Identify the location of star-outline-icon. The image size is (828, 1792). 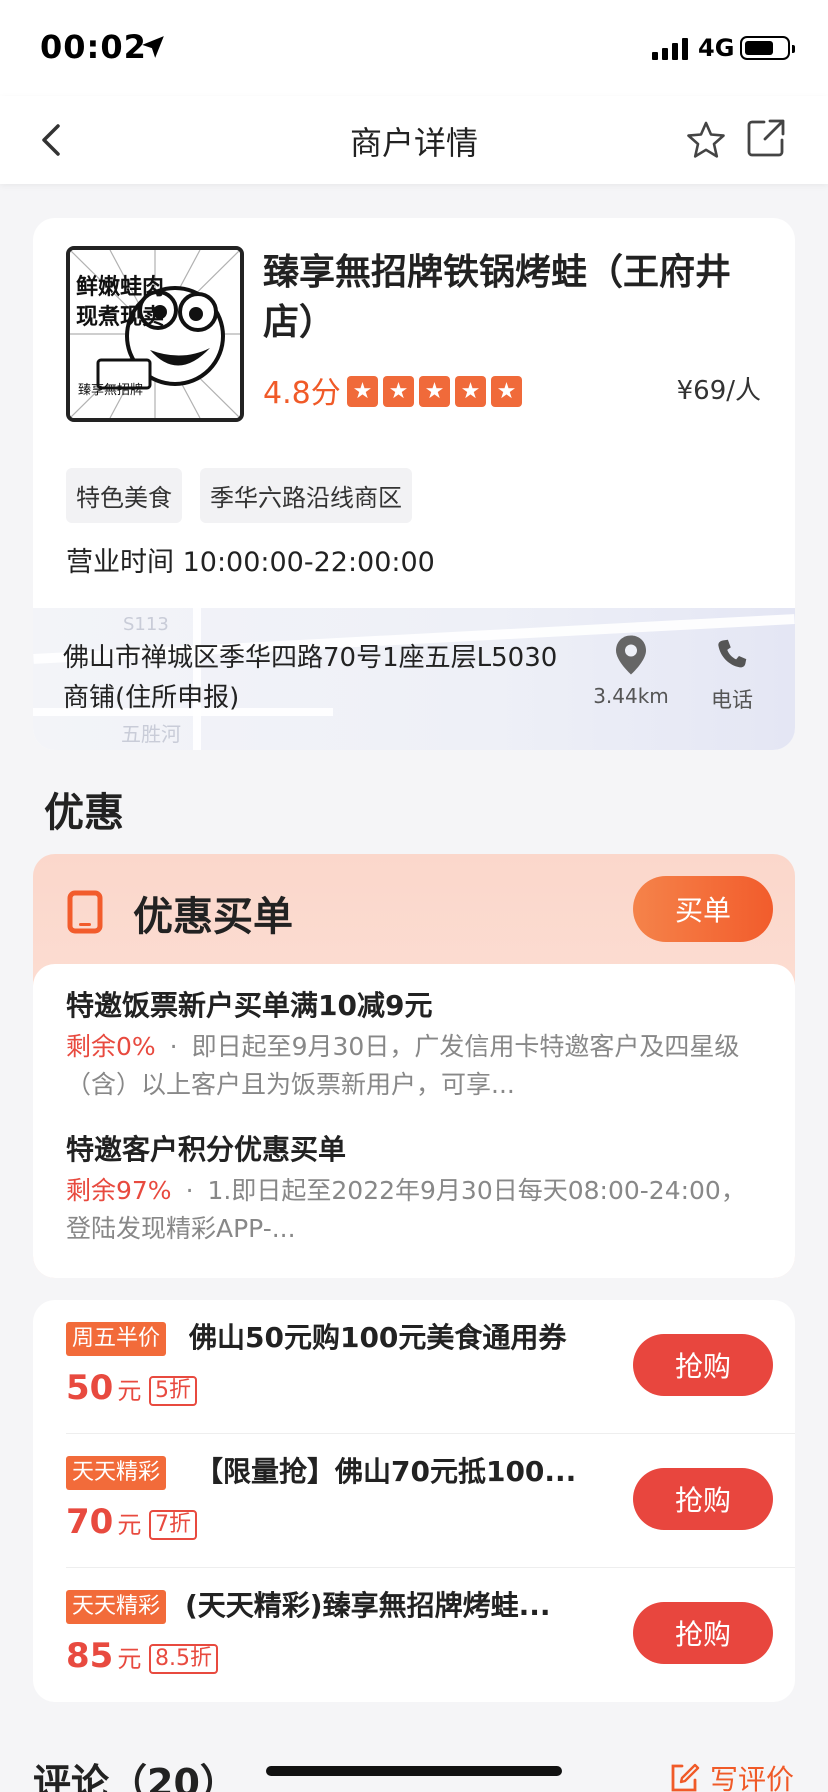
(706, 140).